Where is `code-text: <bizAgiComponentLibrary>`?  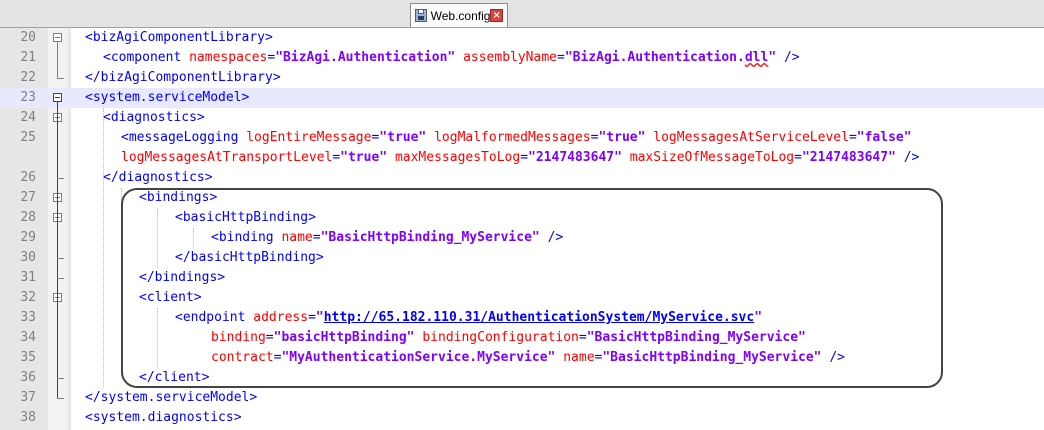 code-text: <bizAgiComponentLibrary> is located at coordinates (179, 37).